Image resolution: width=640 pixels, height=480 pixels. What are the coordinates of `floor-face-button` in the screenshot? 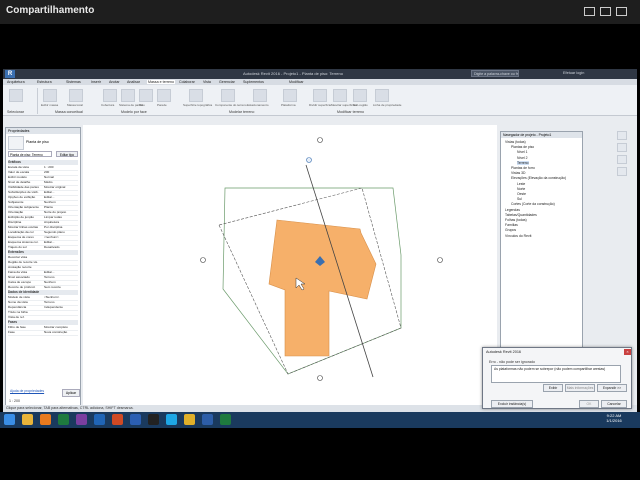 It's located at (146, 95).